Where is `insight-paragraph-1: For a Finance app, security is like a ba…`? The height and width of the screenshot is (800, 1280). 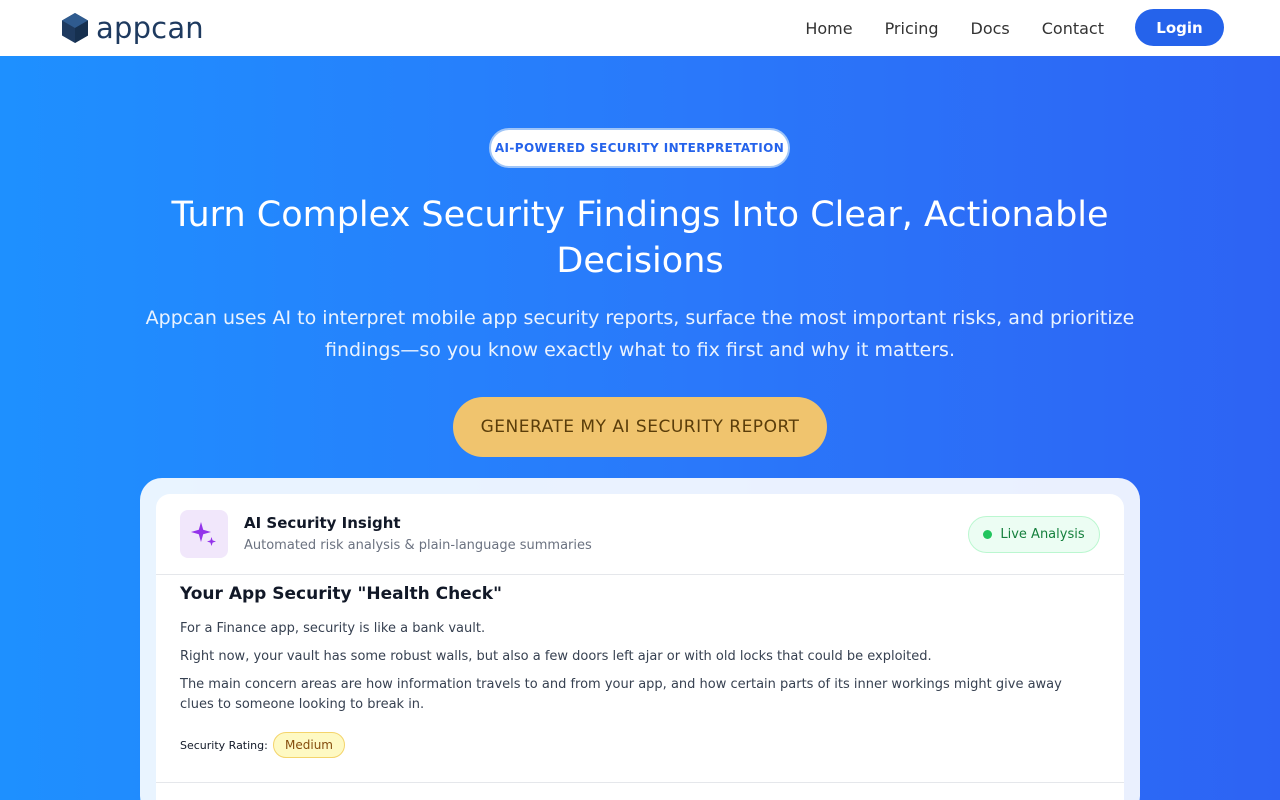 insight-paragraph-1: For a Finance app, security is like a ba… is located at coordinates (333, 628).